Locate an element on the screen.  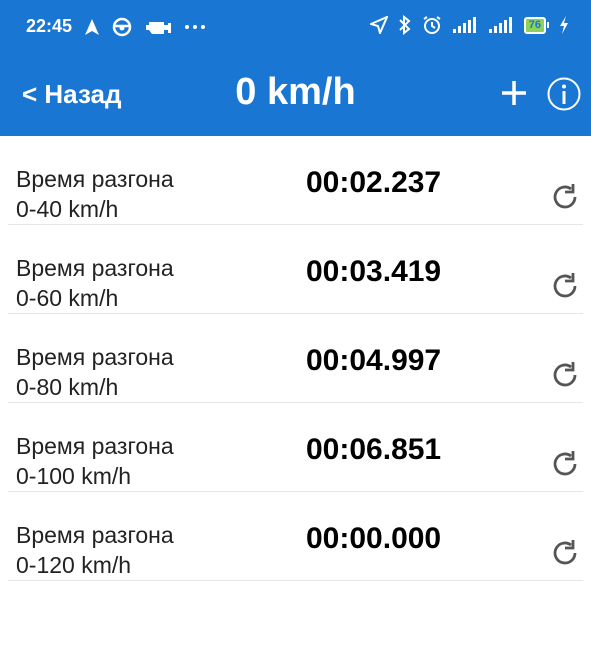
battery-level: 76 is located at coordinates (534, 25).